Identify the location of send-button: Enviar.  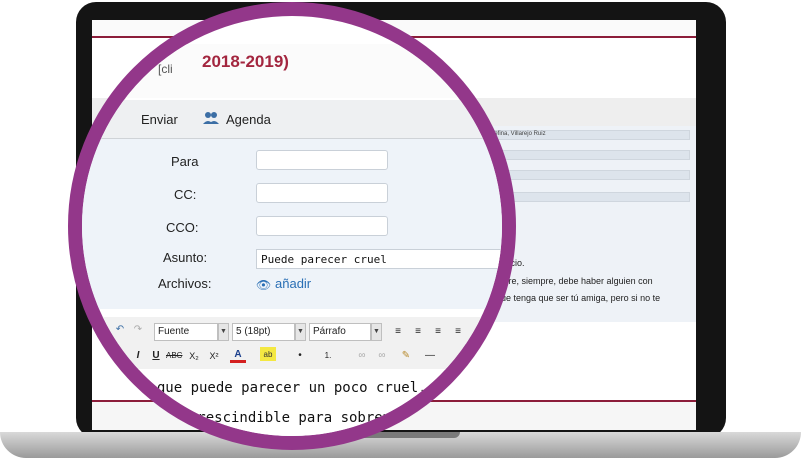
(159, 119).